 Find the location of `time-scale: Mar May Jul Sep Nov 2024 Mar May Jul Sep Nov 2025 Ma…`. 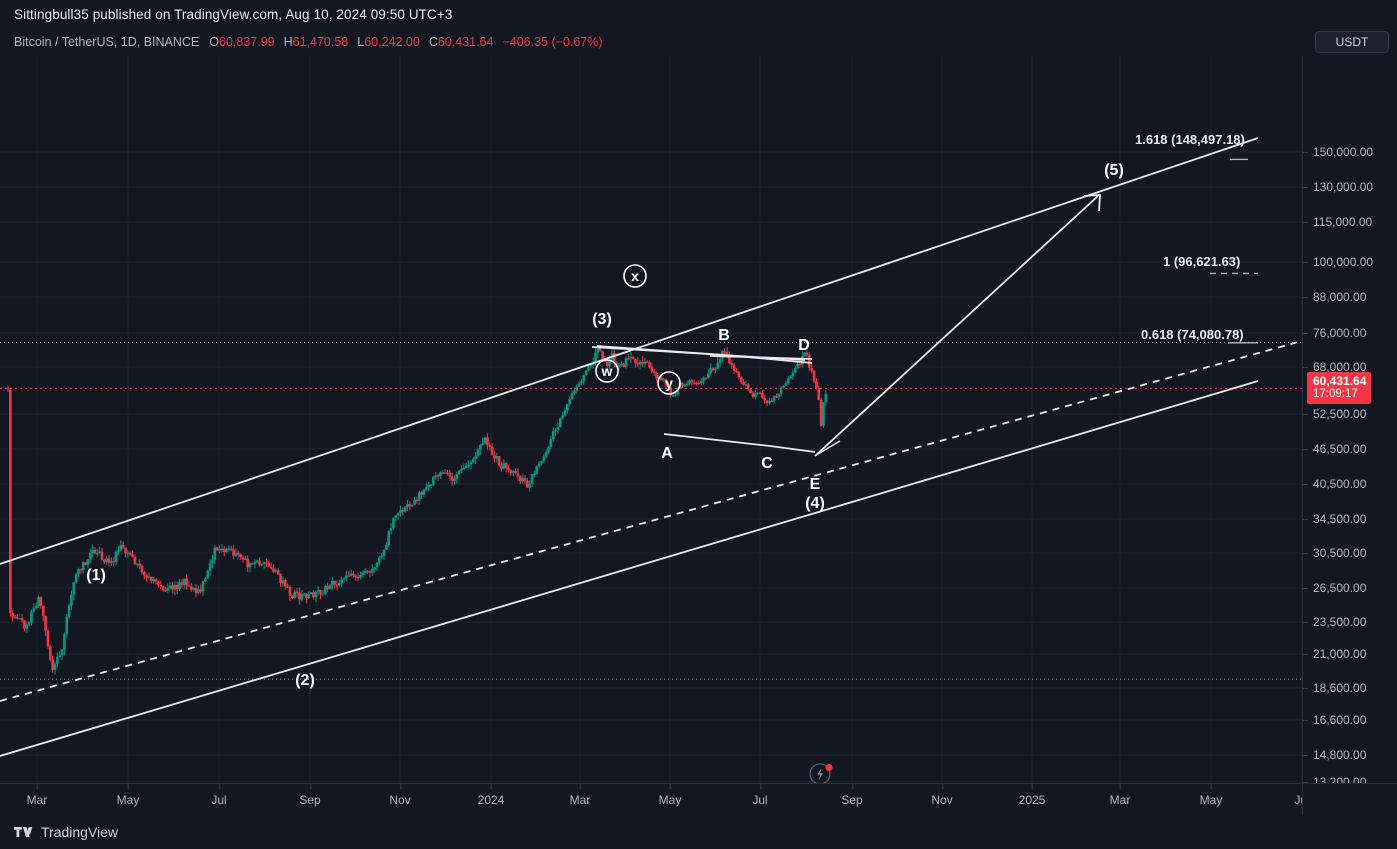

time-scale: Mar May Jul Sep Nov 2024 Mar May Jul Sep Nov 2025 Ma… is located at coordinates (655, 799).